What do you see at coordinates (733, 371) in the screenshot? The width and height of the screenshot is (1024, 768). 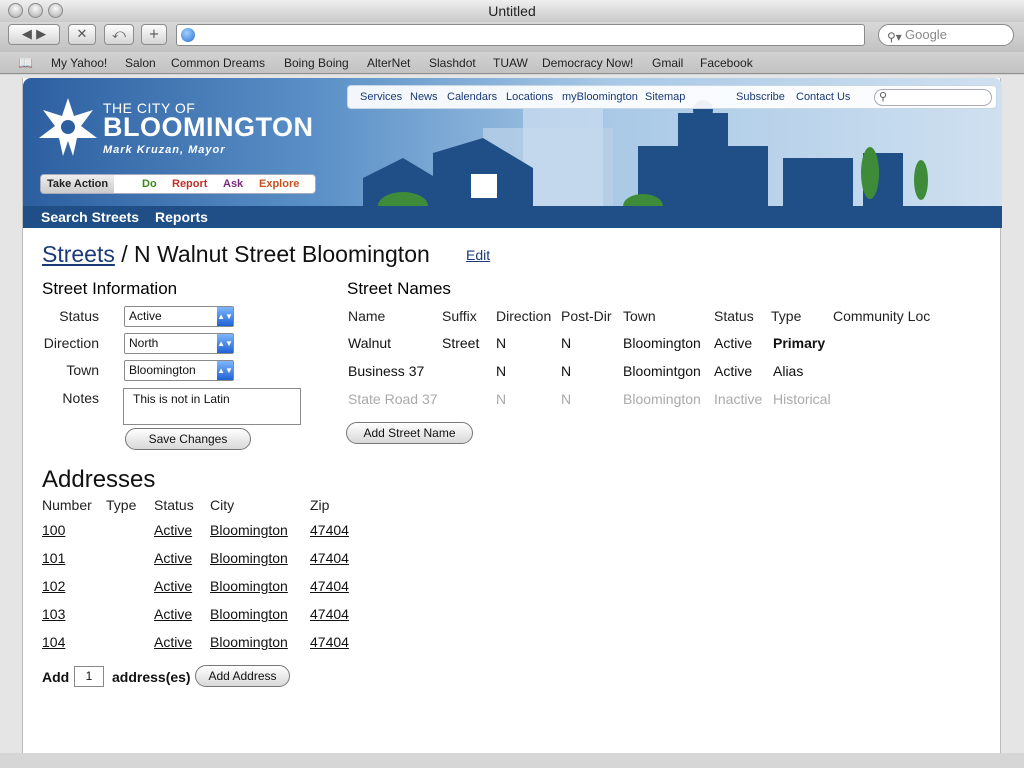 I see `street-status-cell: Active` at bounding box center [733, 371].